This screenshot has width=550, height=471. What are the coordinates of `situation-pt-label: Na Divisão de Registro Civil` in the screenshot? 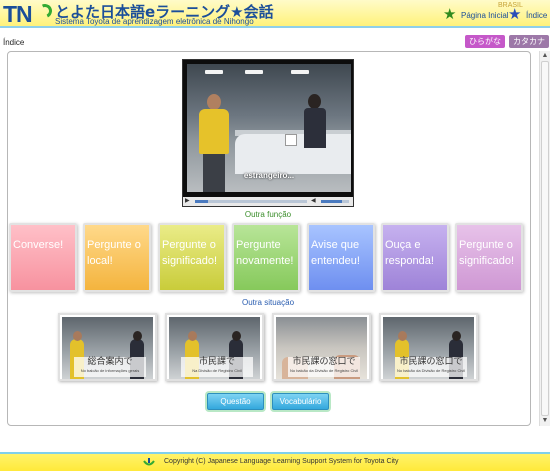 It's located at (217, 370).